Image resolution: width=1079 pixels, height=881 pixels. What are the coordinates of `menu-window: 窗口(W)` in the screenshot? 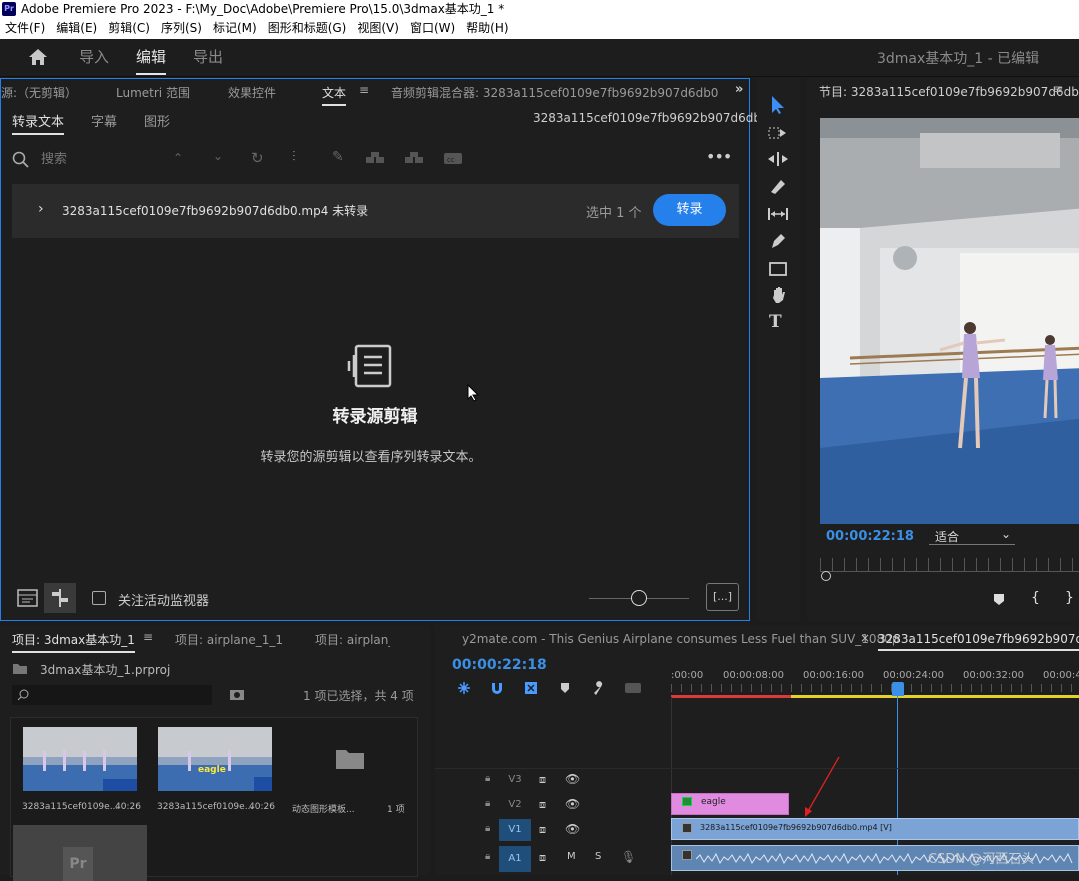 It's located at (432, 28).